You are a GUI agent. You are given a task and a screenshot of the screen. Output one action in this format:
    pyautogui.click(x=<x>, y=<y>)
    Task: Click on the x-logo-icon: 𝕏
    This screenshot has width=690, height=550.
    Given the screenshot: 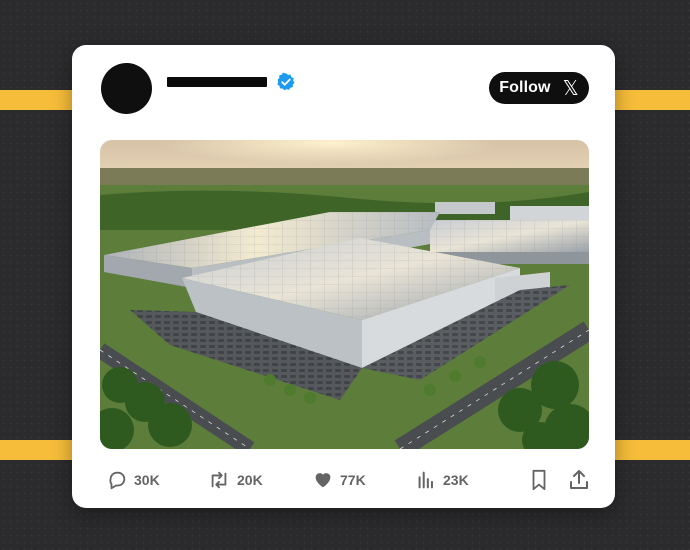 What is the action you would take?
    pyautogui.click(x=570, y=88)
    